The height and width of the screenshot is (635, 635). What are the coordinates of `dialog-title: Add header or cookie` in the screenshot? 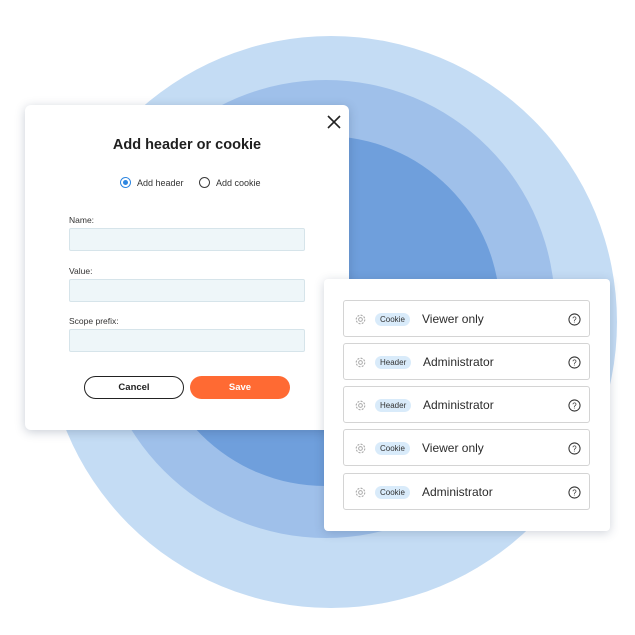 It's located at (187, 145).